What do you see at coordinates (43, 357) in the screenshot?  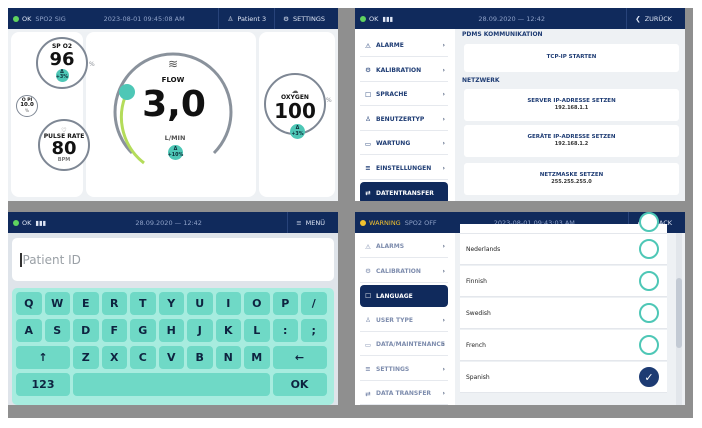 I see `shift-key: ↑` at bounding box center [43, 357].